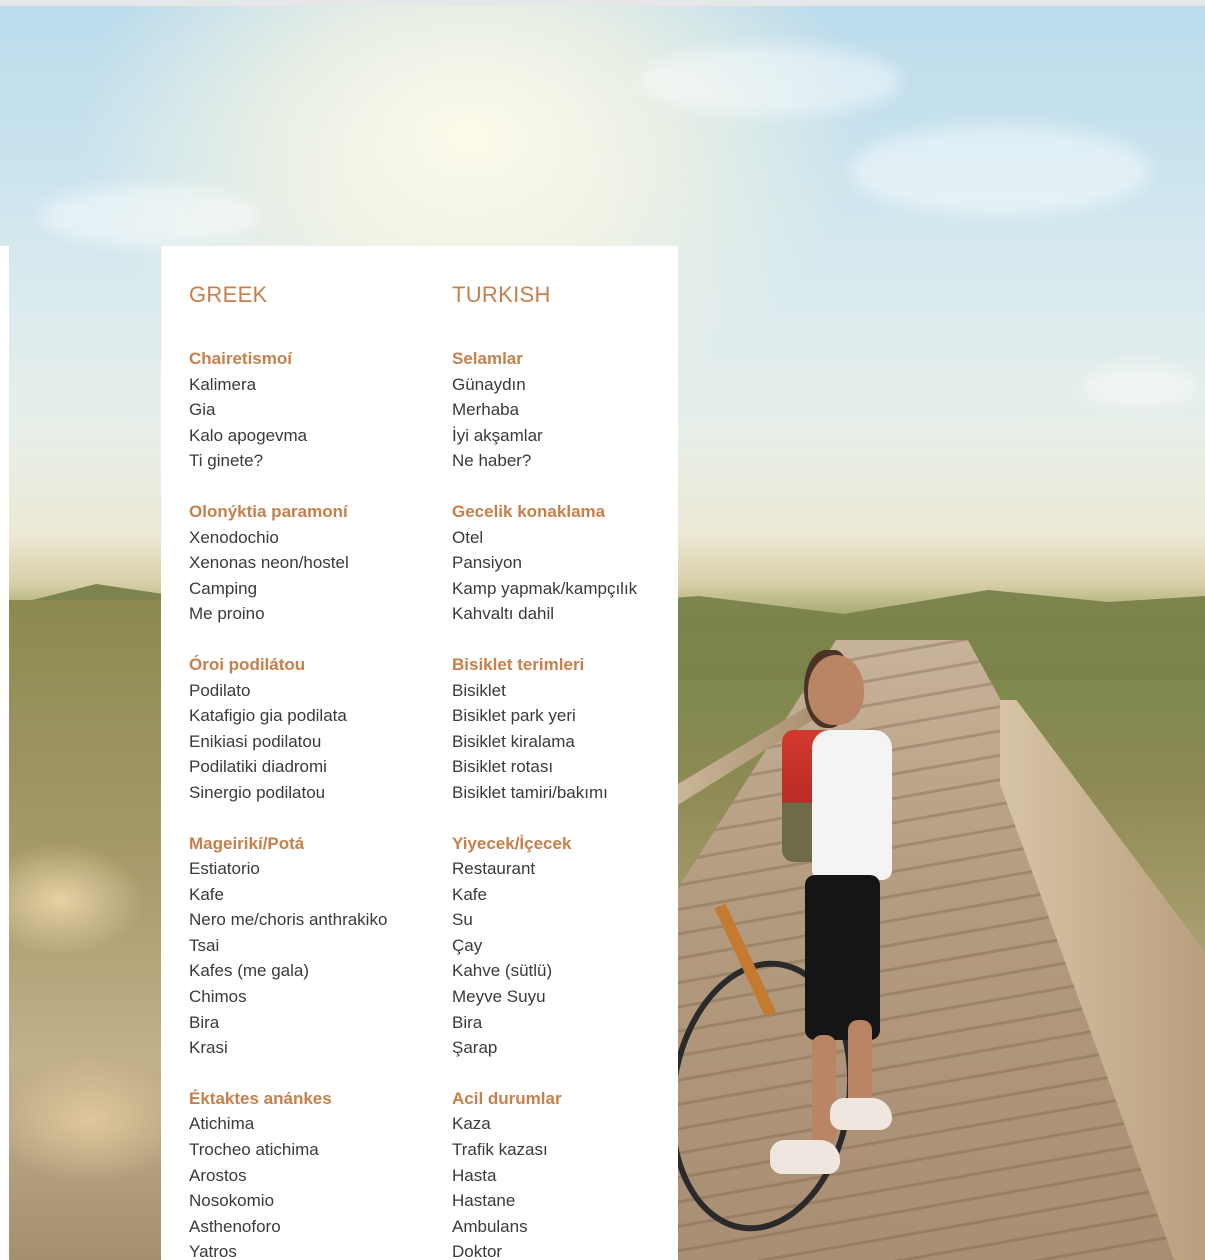 This screenshot has height=1260, width=1205. Describe the element at coordinates (247, 664) in the screenshot. I see `section-title: Óroi podilátou` at that location.